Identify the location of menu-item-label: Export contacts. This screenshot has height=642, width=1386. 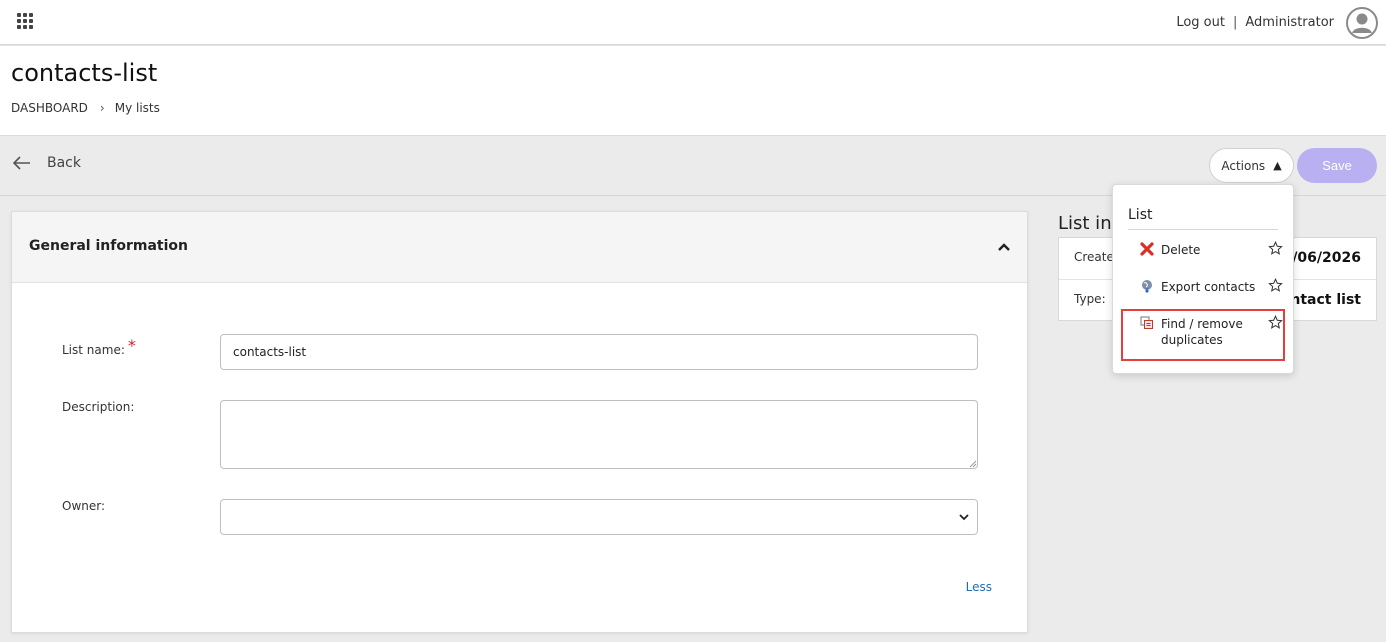
(1208, 287).